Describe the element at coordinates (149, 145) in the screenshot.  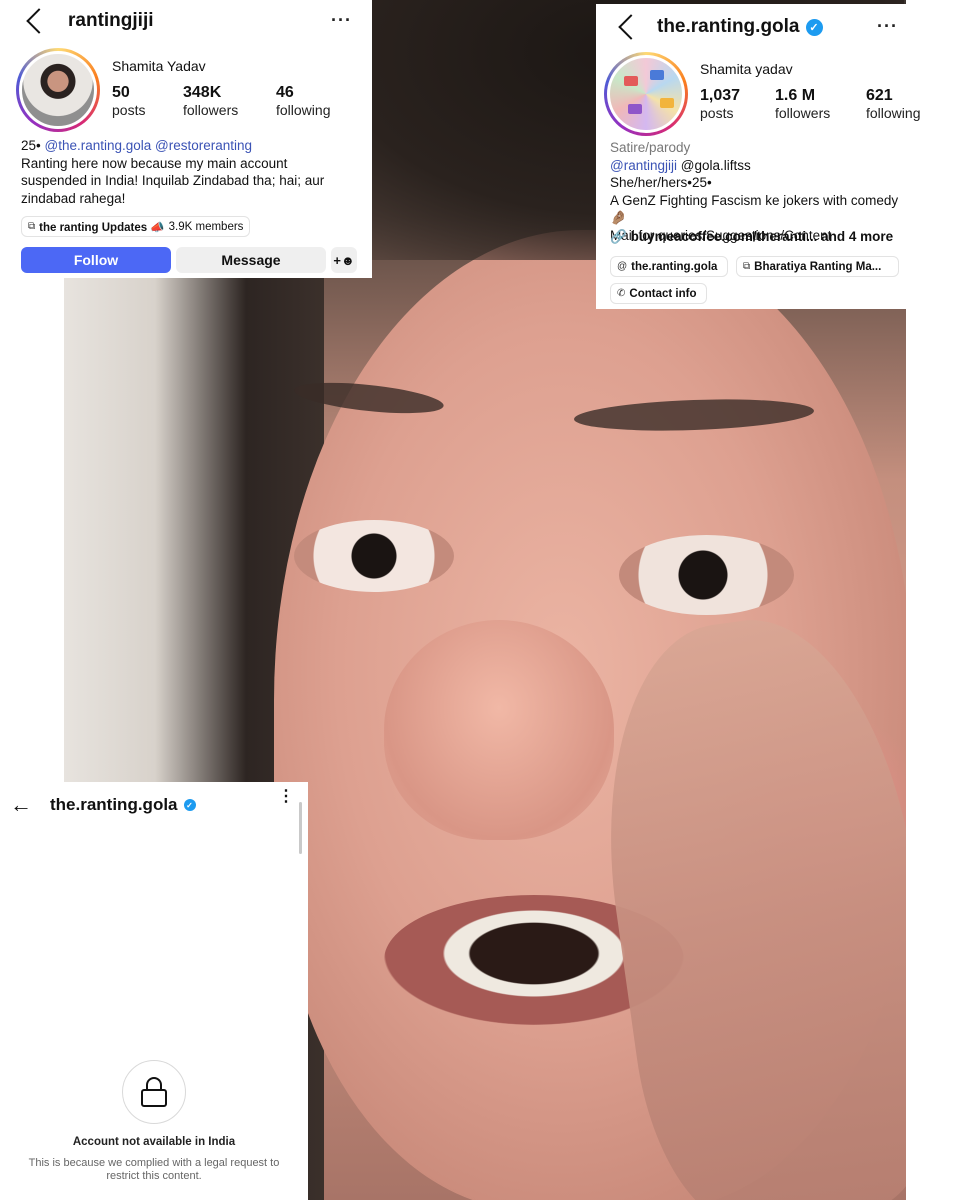
I see `bio-mentions-link: @the.ranting.gola @restoreranting` at that location.